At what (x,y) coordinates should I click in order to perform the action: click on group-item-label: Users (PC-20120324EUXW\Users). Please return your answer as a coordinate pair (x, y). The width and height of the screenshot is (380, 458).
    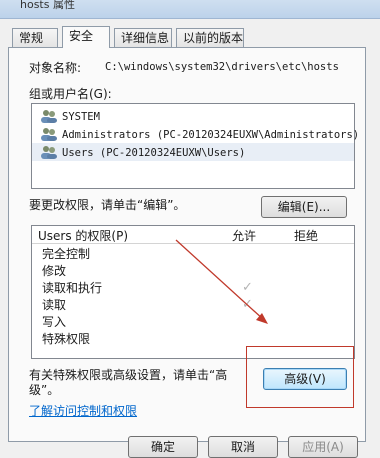
    Looking at the image, I should click on (154, 153).